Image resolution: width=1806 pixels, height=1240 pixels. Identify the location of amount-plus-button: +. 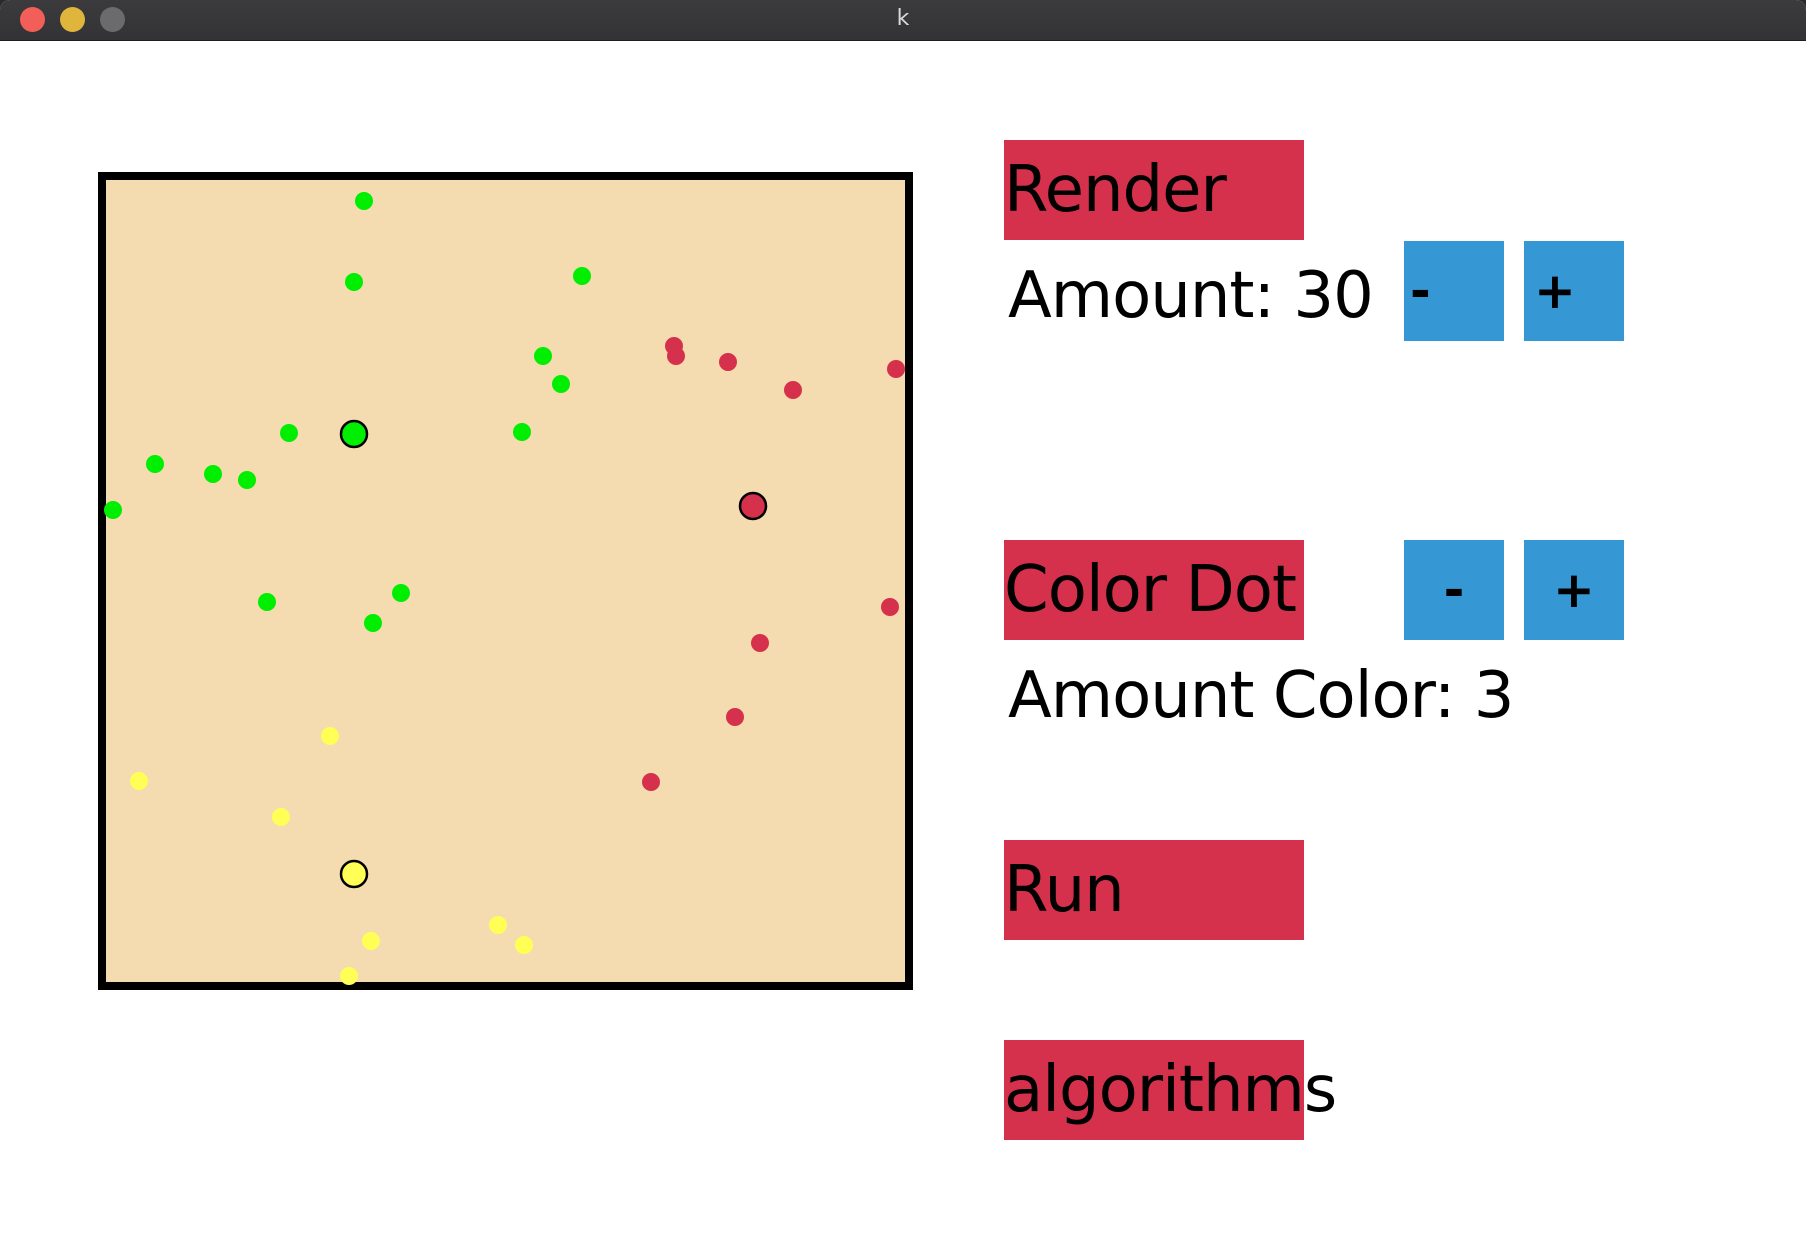
(1574, 291).